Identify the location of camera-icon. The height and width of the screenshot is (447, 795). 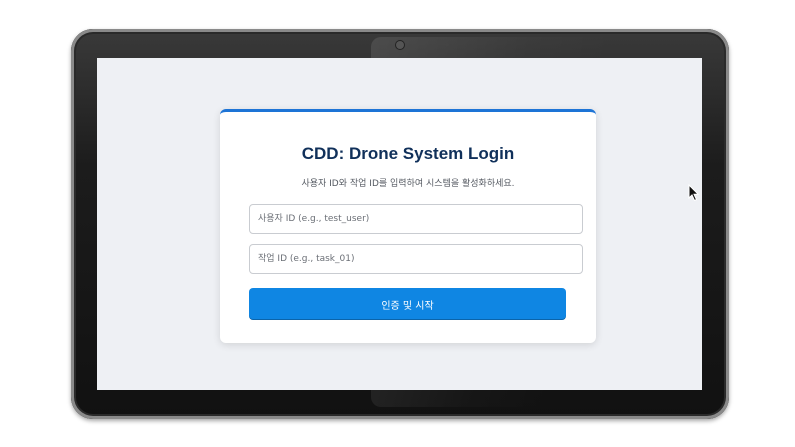
(400, 45).